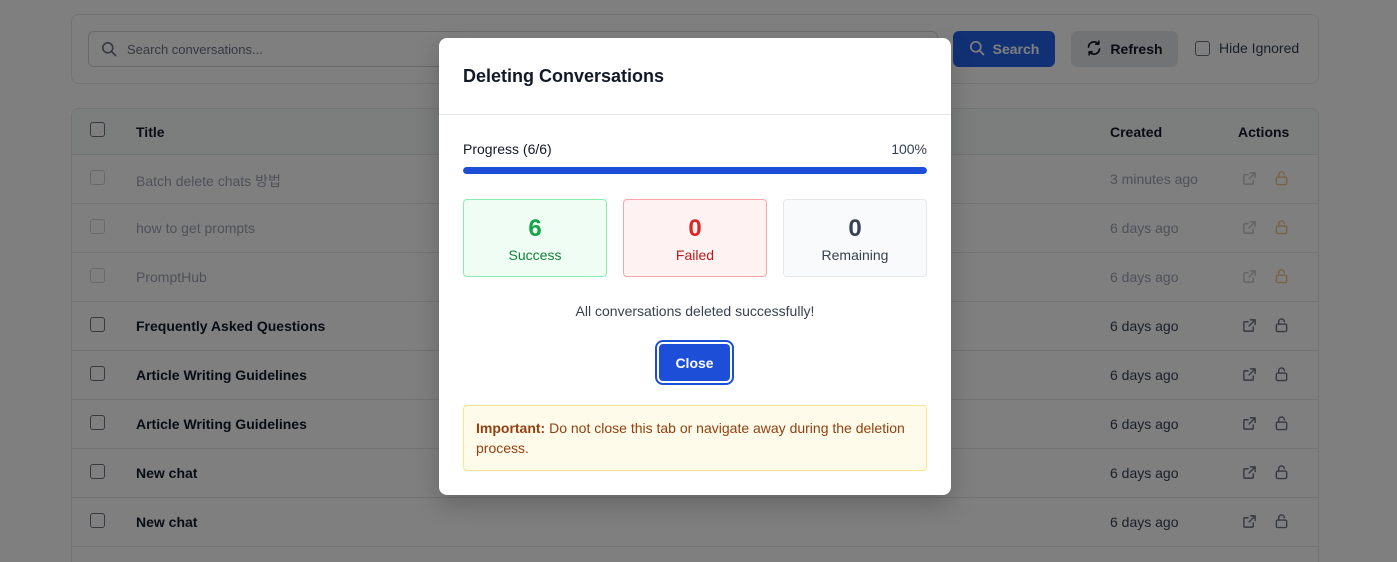 The height and width of the screenshot is (562, 1397). Describe the element at coordinates (909, 149) in the screenshot. I see `progress-percent: 100%` at that location.